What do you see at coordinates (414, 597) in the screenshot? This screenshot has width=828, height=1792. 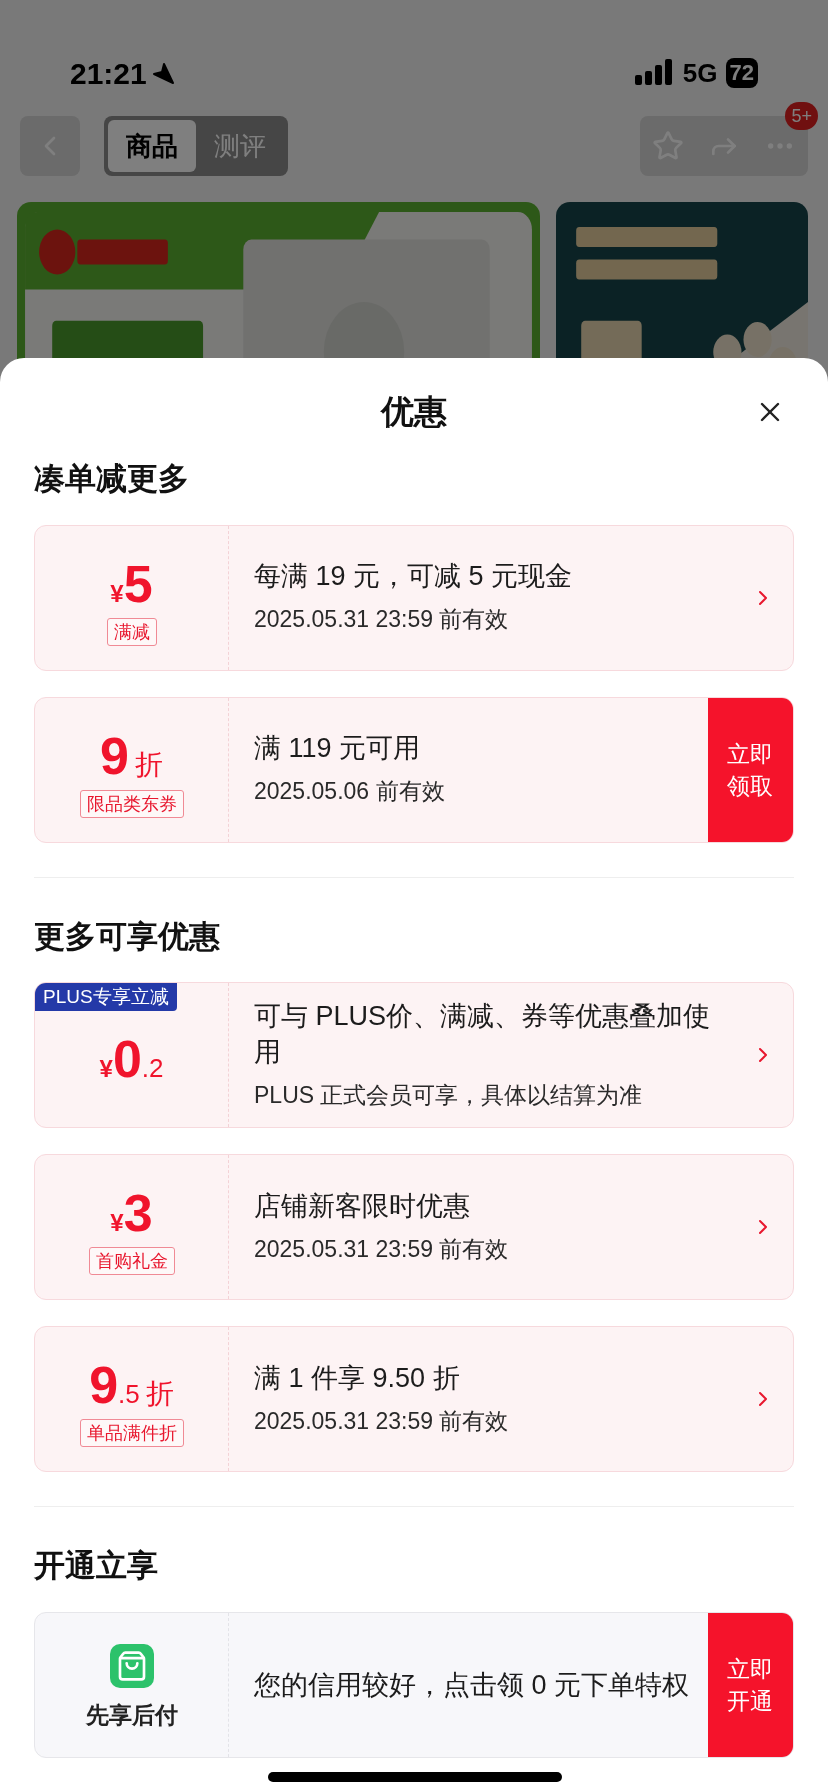 I see `coupon-card: ¥5 满减 每满 19 元，可减 5 元现金 2025.05.31 23:59 前有效` at bounding box center [414, 597].